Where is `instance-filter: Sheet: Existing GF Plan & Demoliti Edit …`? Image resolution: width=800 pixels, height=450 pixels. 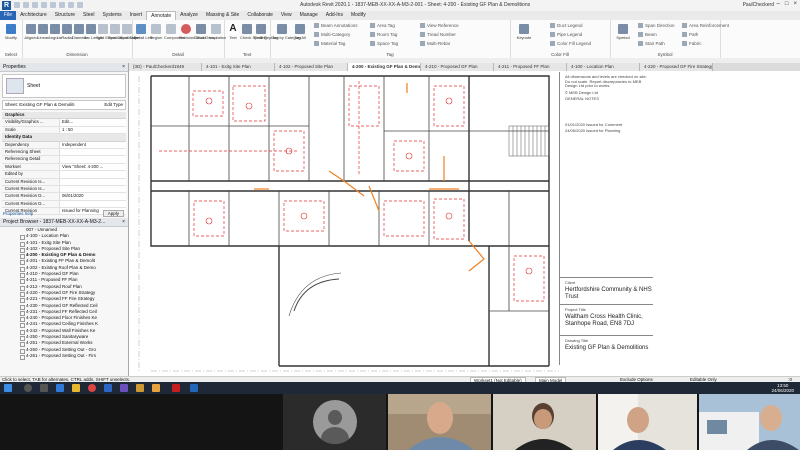
instance-filter: Sheet: Existing GF Plan & Demoliti Edit … is located at coordinates (64, 105).